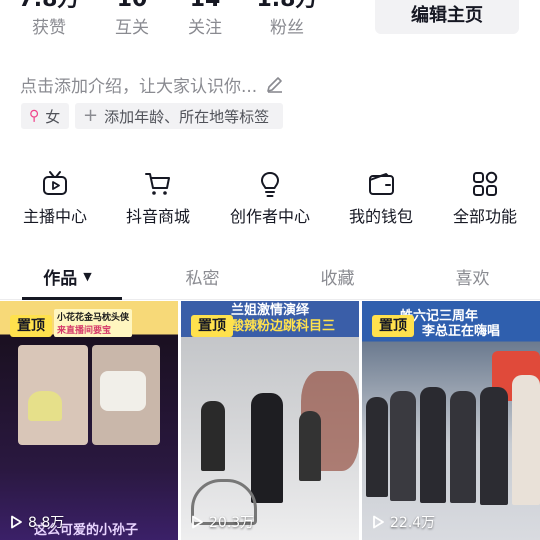  I want to click on female-icon: ⚲, so click(34, 116).